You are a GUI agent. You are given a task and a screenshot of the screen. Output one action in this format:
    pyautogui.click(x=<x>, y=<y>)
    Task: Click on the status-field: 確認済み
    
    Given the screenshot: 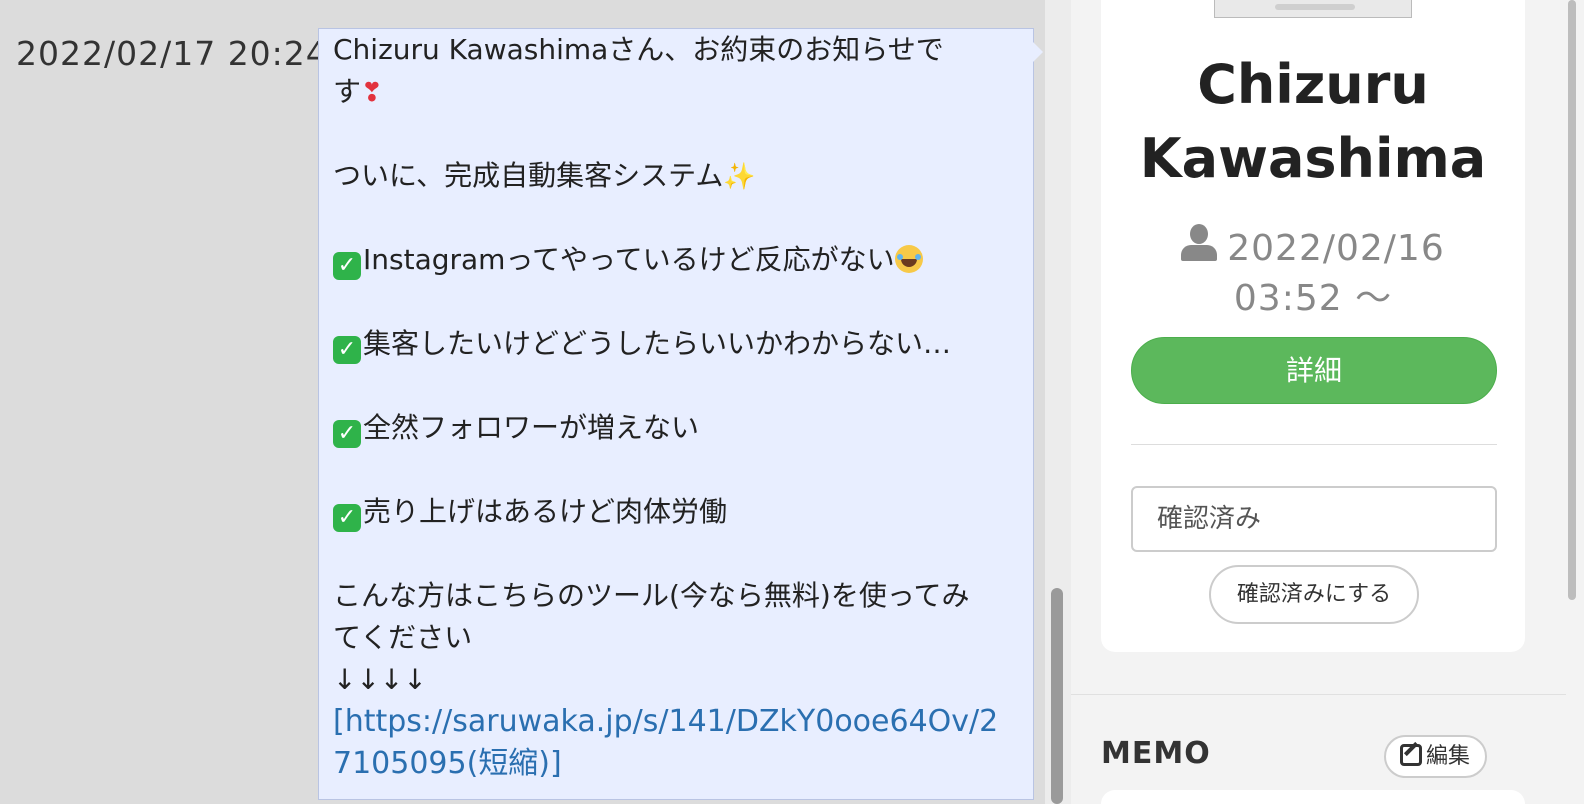 What is the action you would take?
    pyautogui.click(x=1314, y=519)
    